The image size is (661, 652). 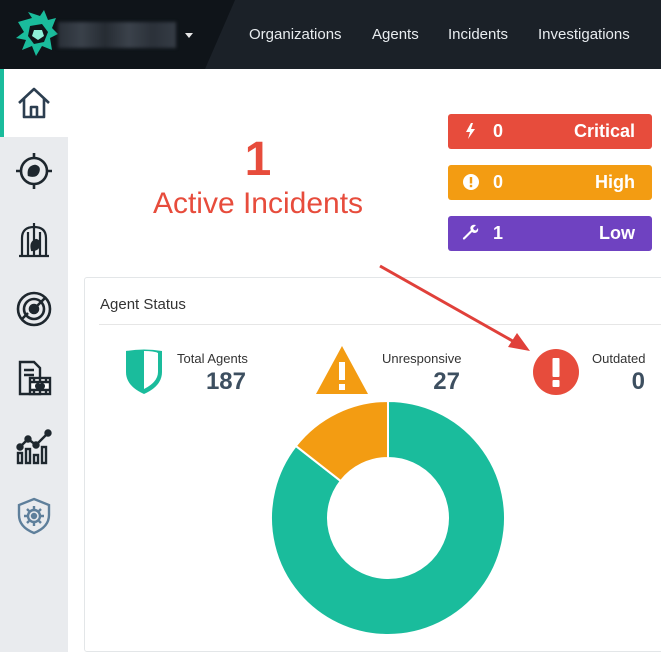 What do you see at coordinates (258, 204) in the screenshot?
I see `active-incidents-label: Active Incidents` at bounding box center [258, 204].